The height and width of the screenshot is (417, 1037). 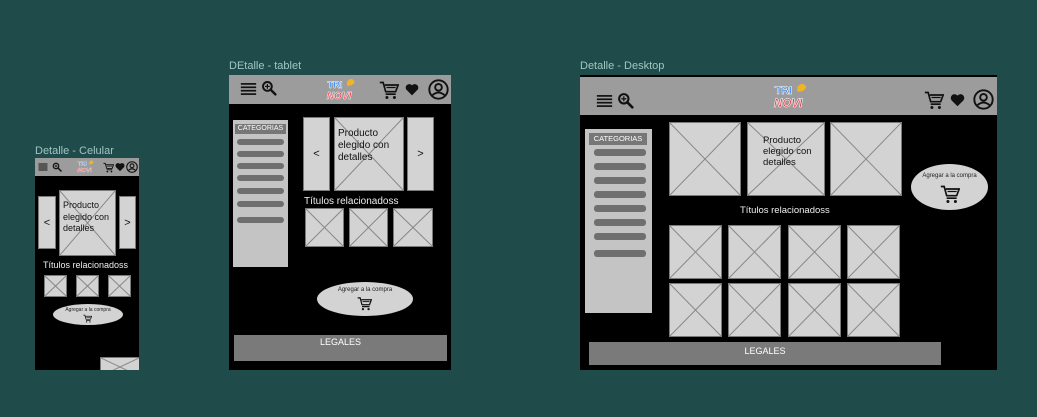 I want to click on mobile-header, so click(x=87, y=167).